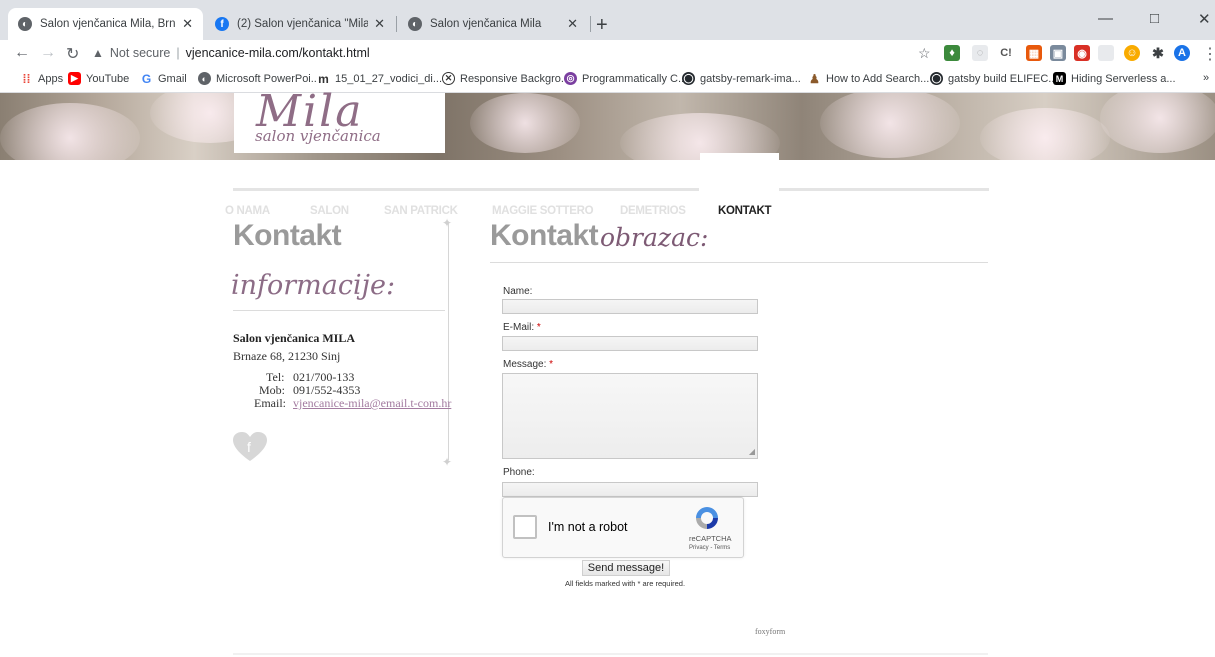 Image resolution: width=1215 pixels, height=657 pixels. I want to click on profile-avatar: A, so click(1182, 53).